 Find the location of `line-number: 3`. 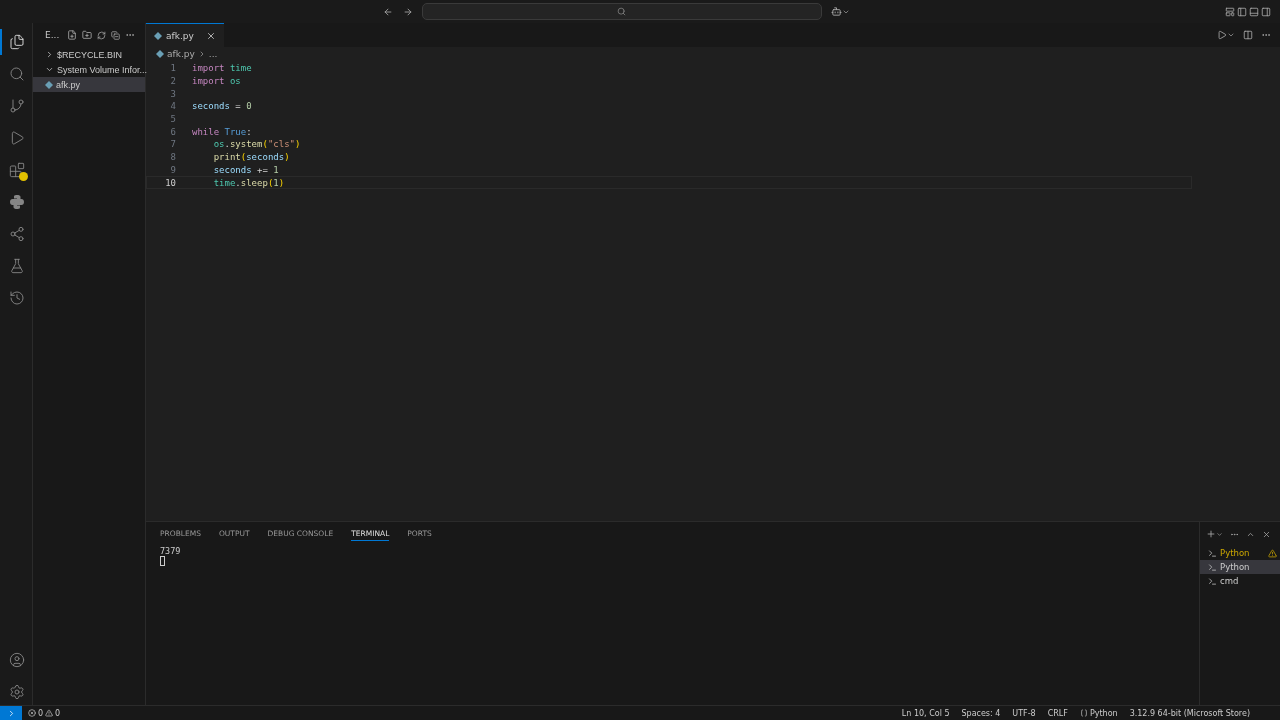

line-number: 3 is located at coordinates (172, 93).